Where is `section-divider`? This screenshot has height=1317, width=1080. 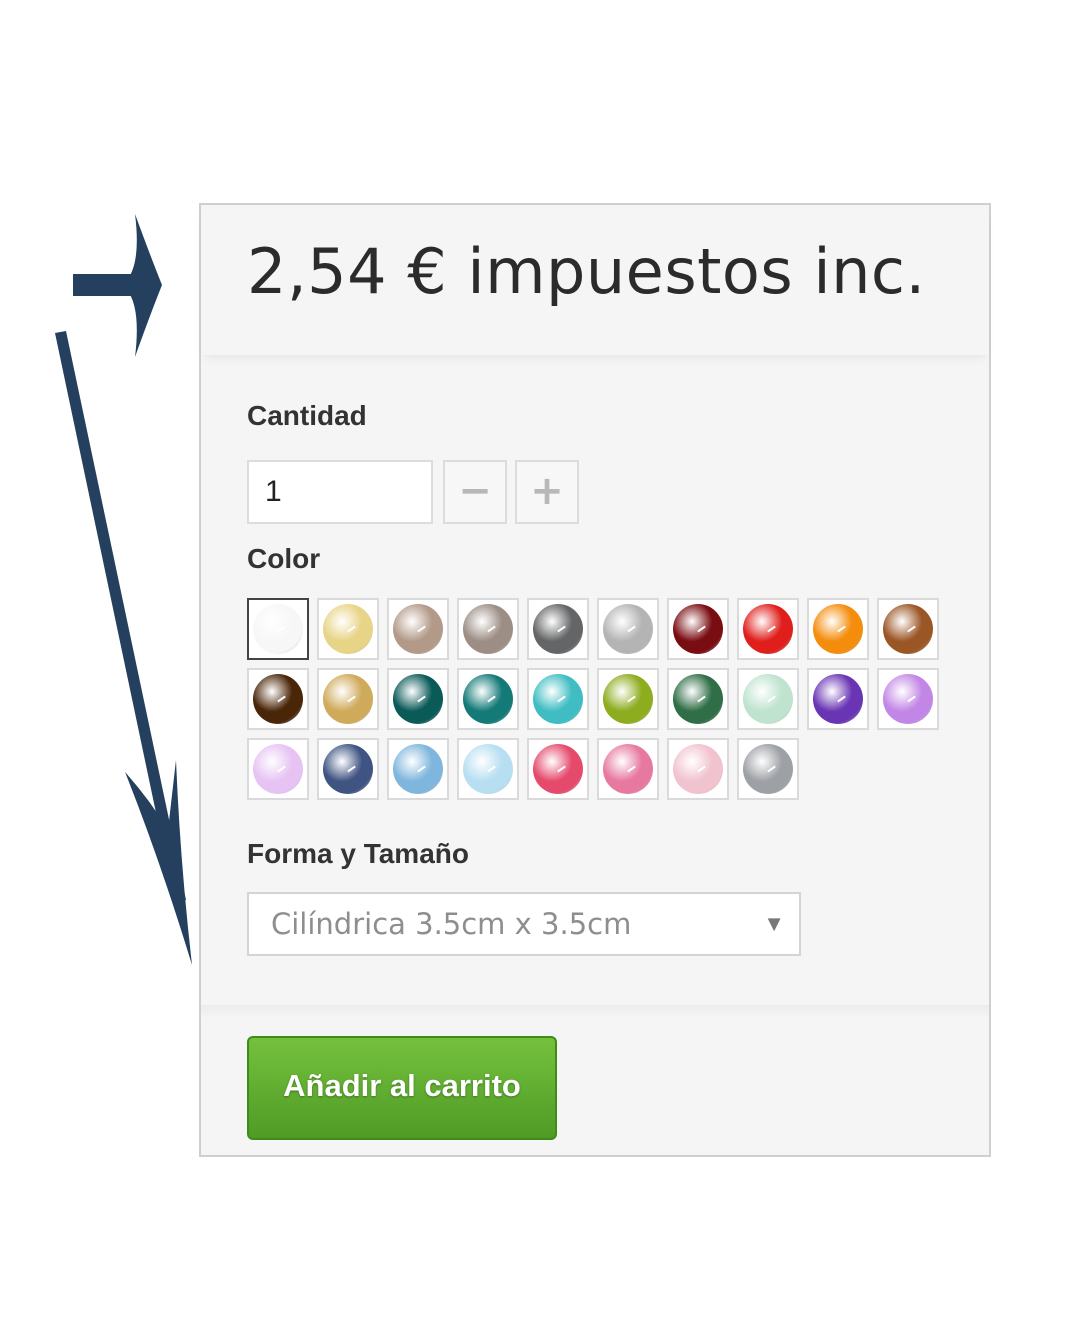 section-divider is located at coordinates (595, 1012).